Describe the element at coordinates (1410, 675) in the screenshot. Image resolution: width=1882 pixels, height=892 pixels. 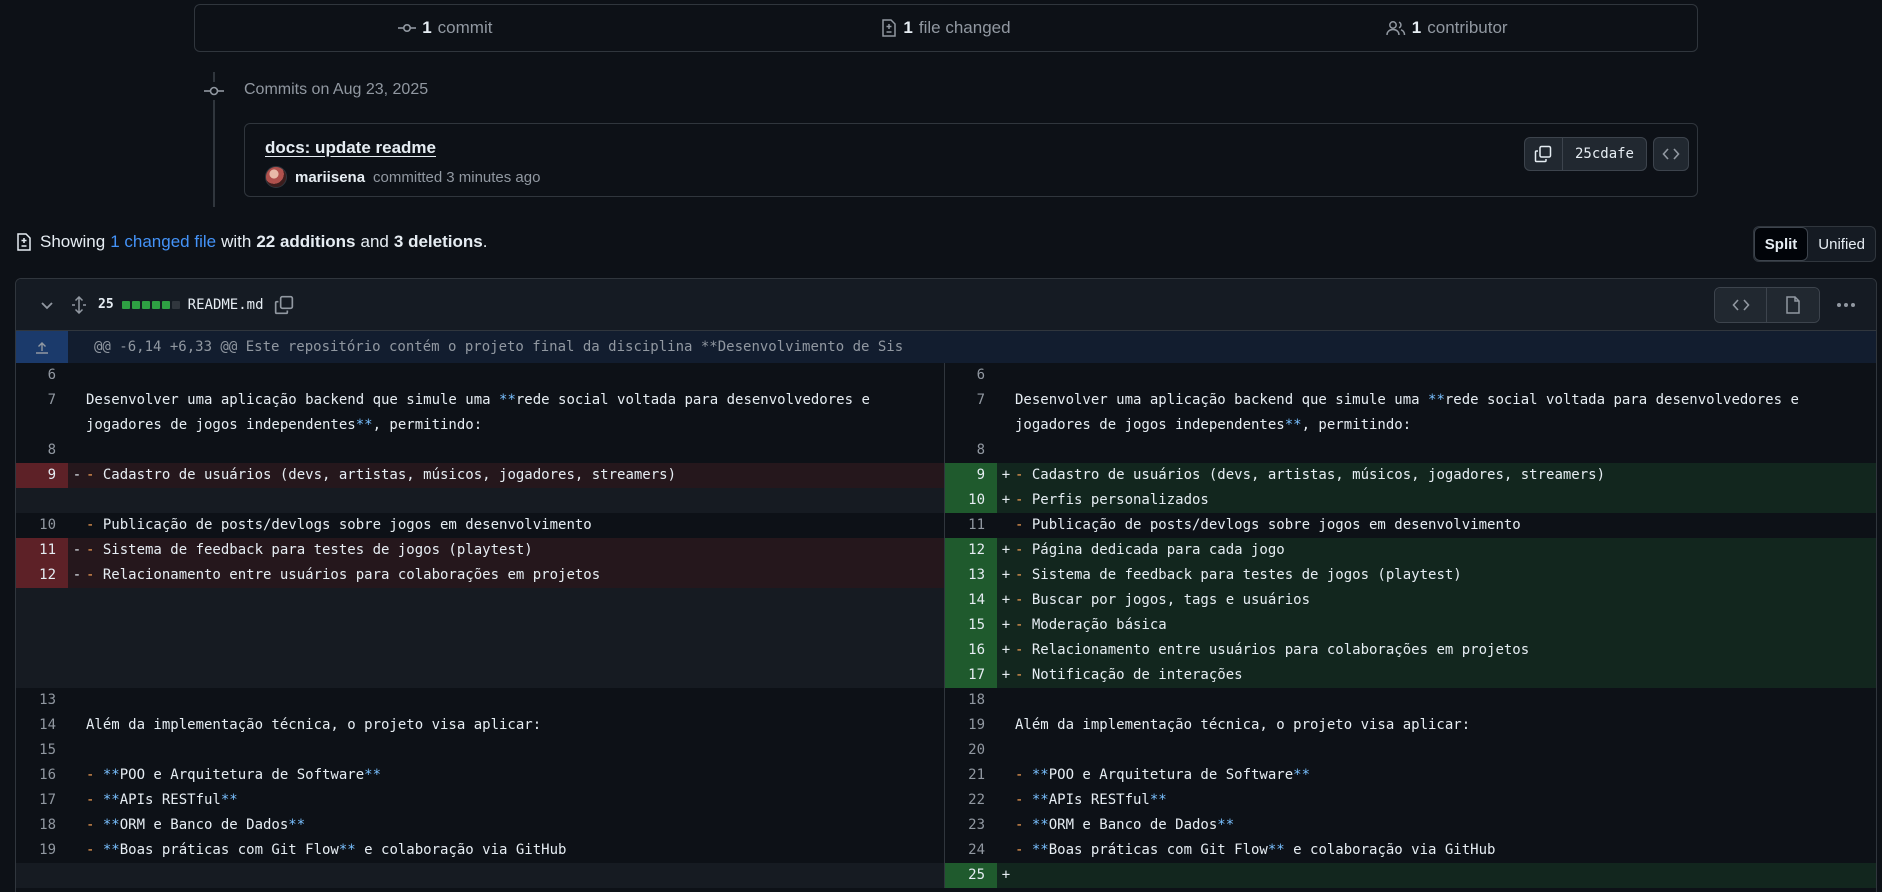
I see `diff-row: 17 + - Notificação de interações` at that location.